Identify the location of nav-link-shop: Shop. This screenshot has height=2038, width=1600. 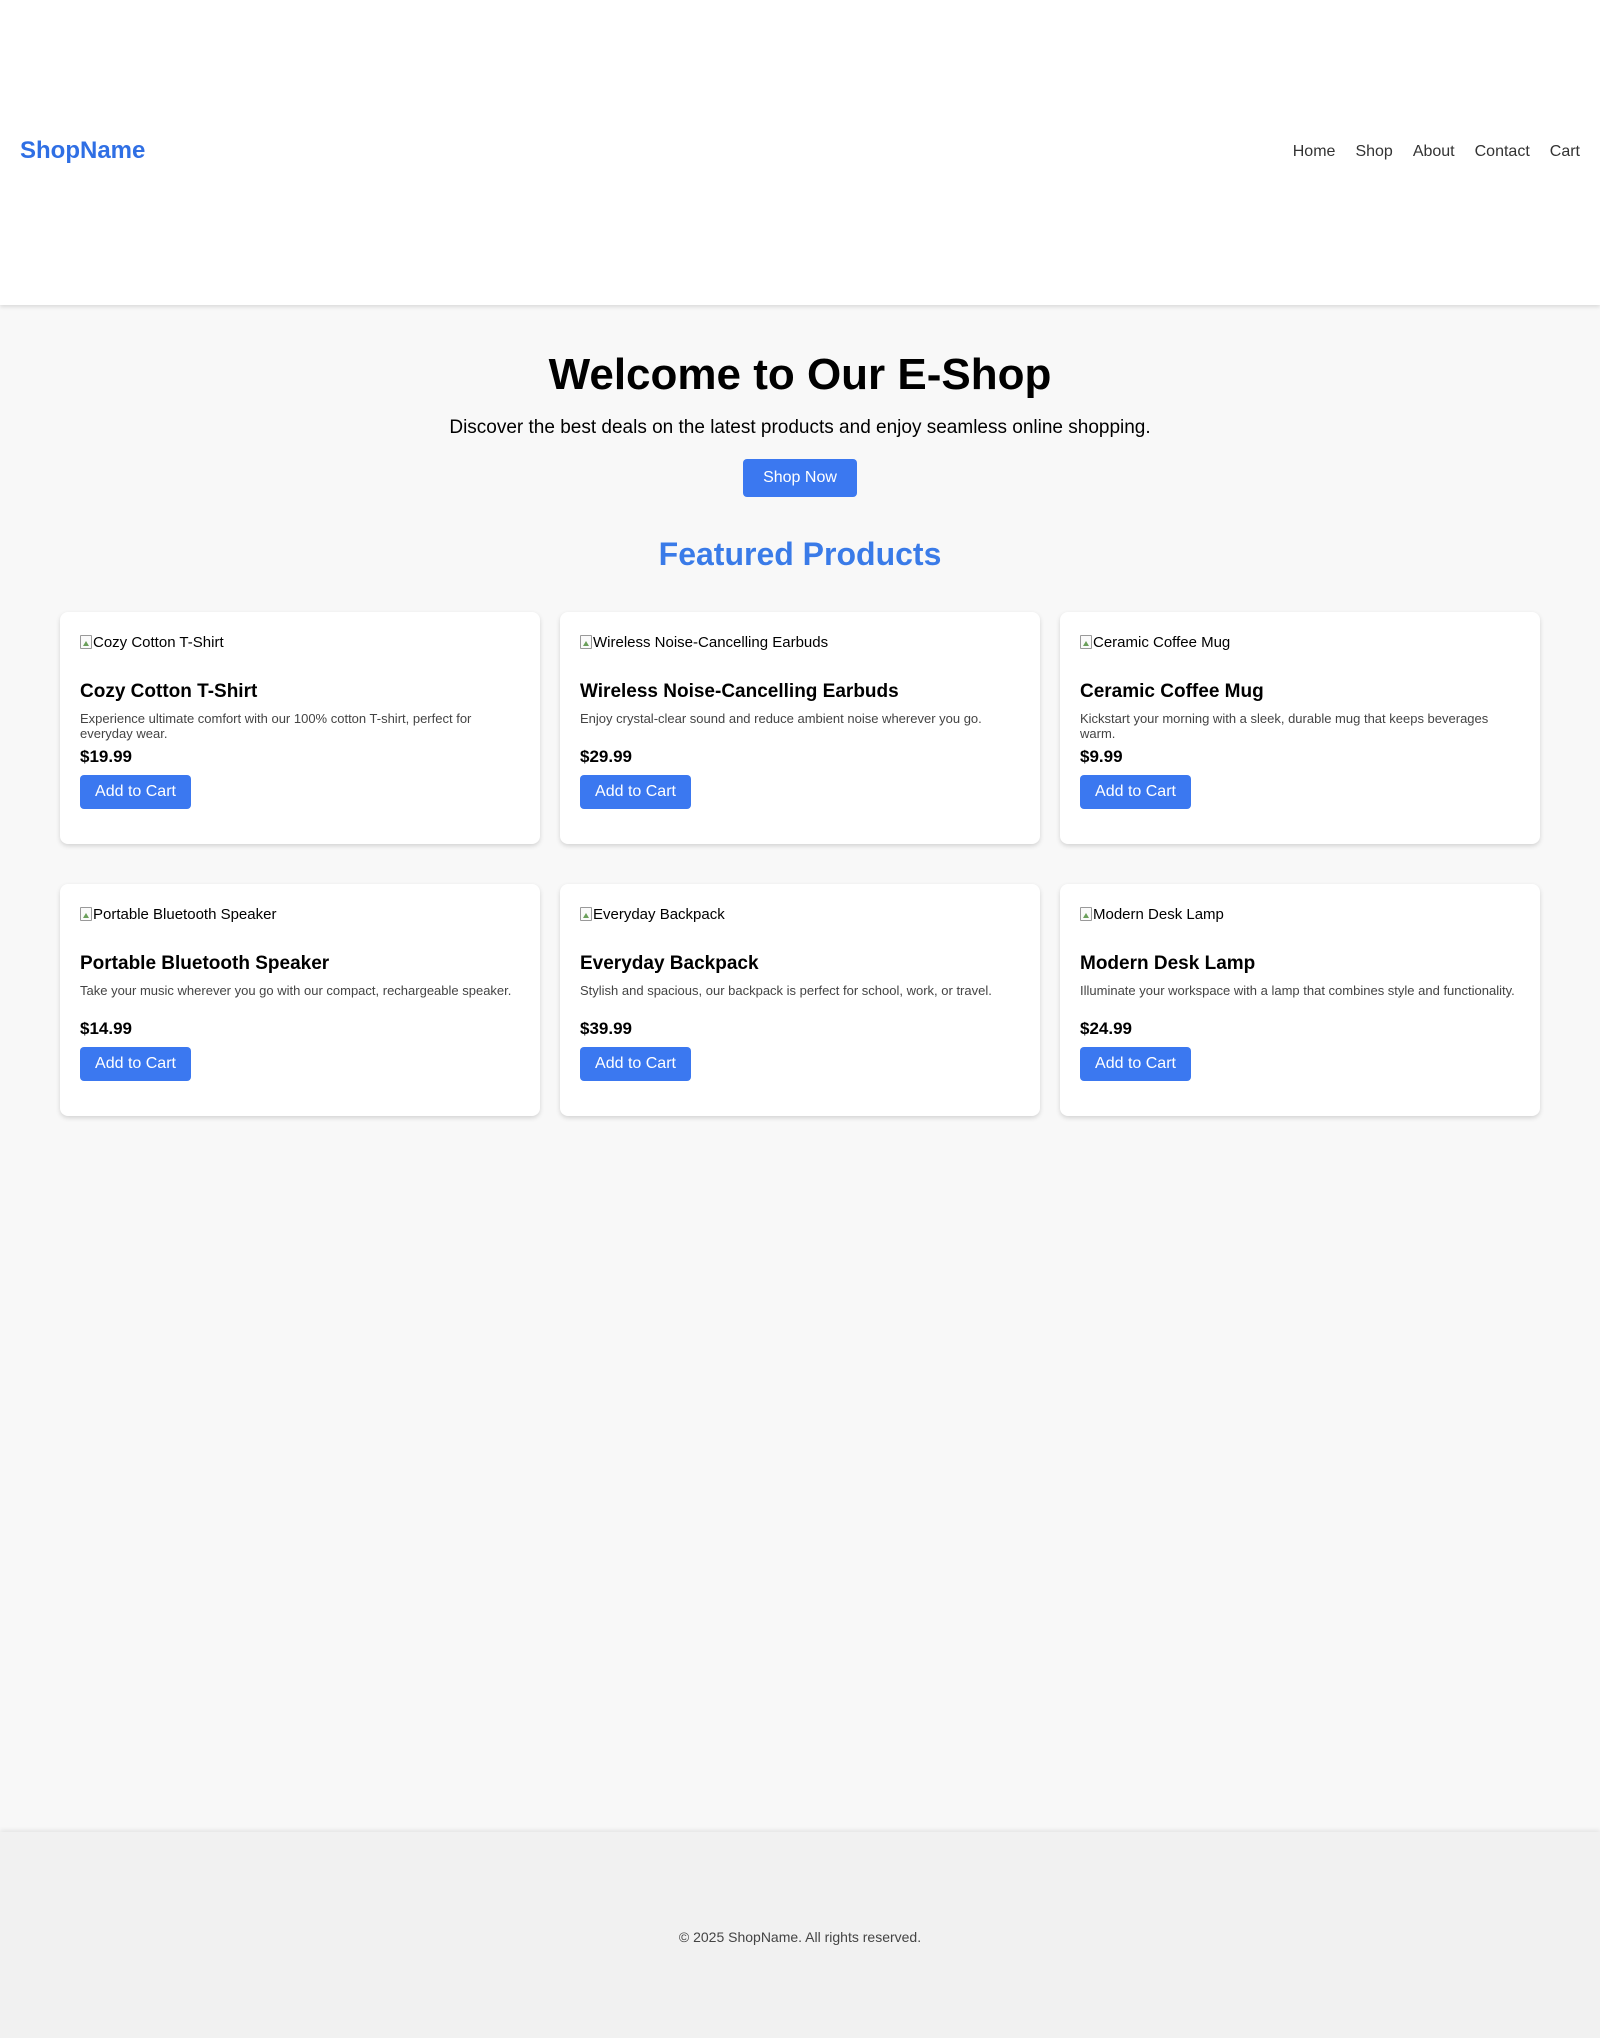
(1373, 152).